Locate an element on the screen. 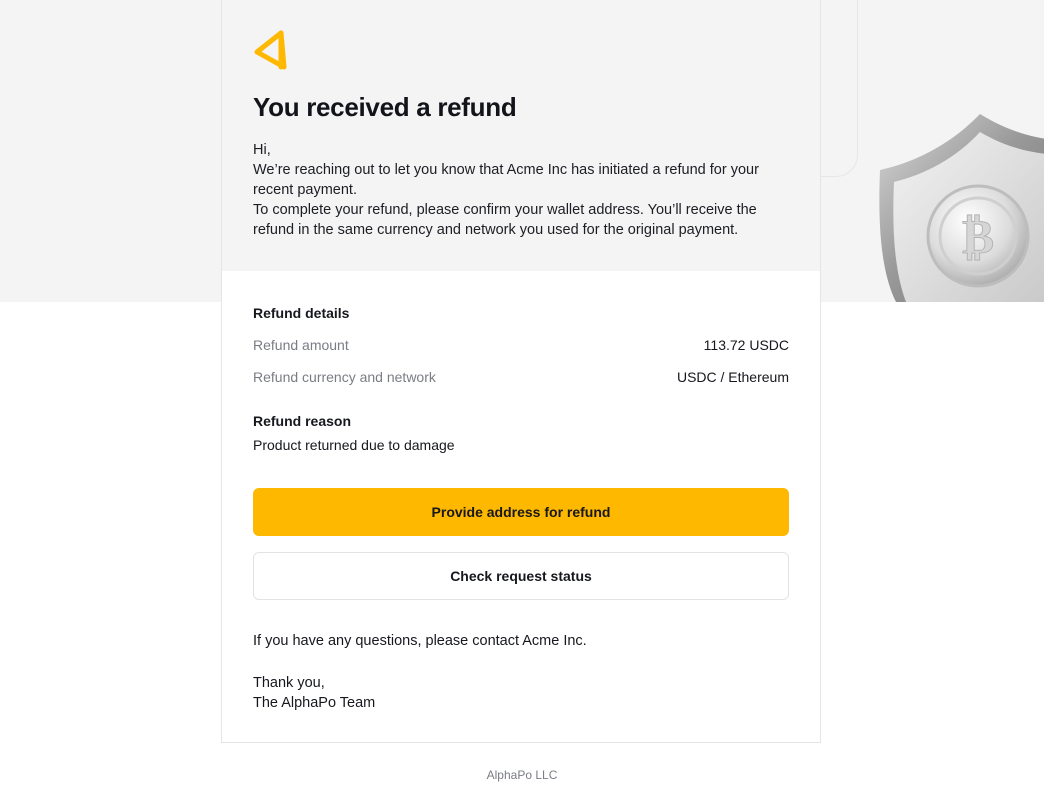  alphapo-logo-icon is located at coordinates (270, 50).